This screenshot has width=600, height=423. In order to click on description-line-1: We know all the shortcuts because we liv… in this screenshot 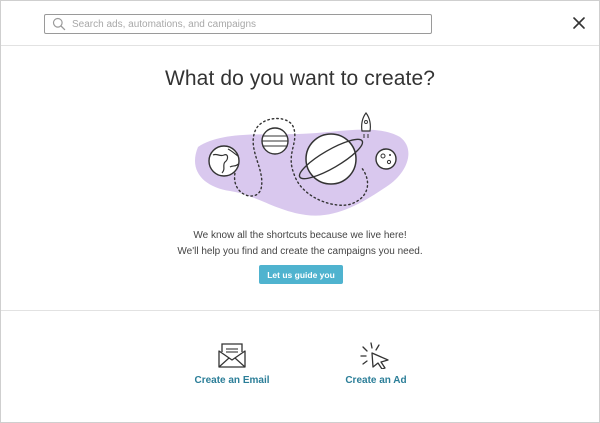, I will do `click(300, 235)`.